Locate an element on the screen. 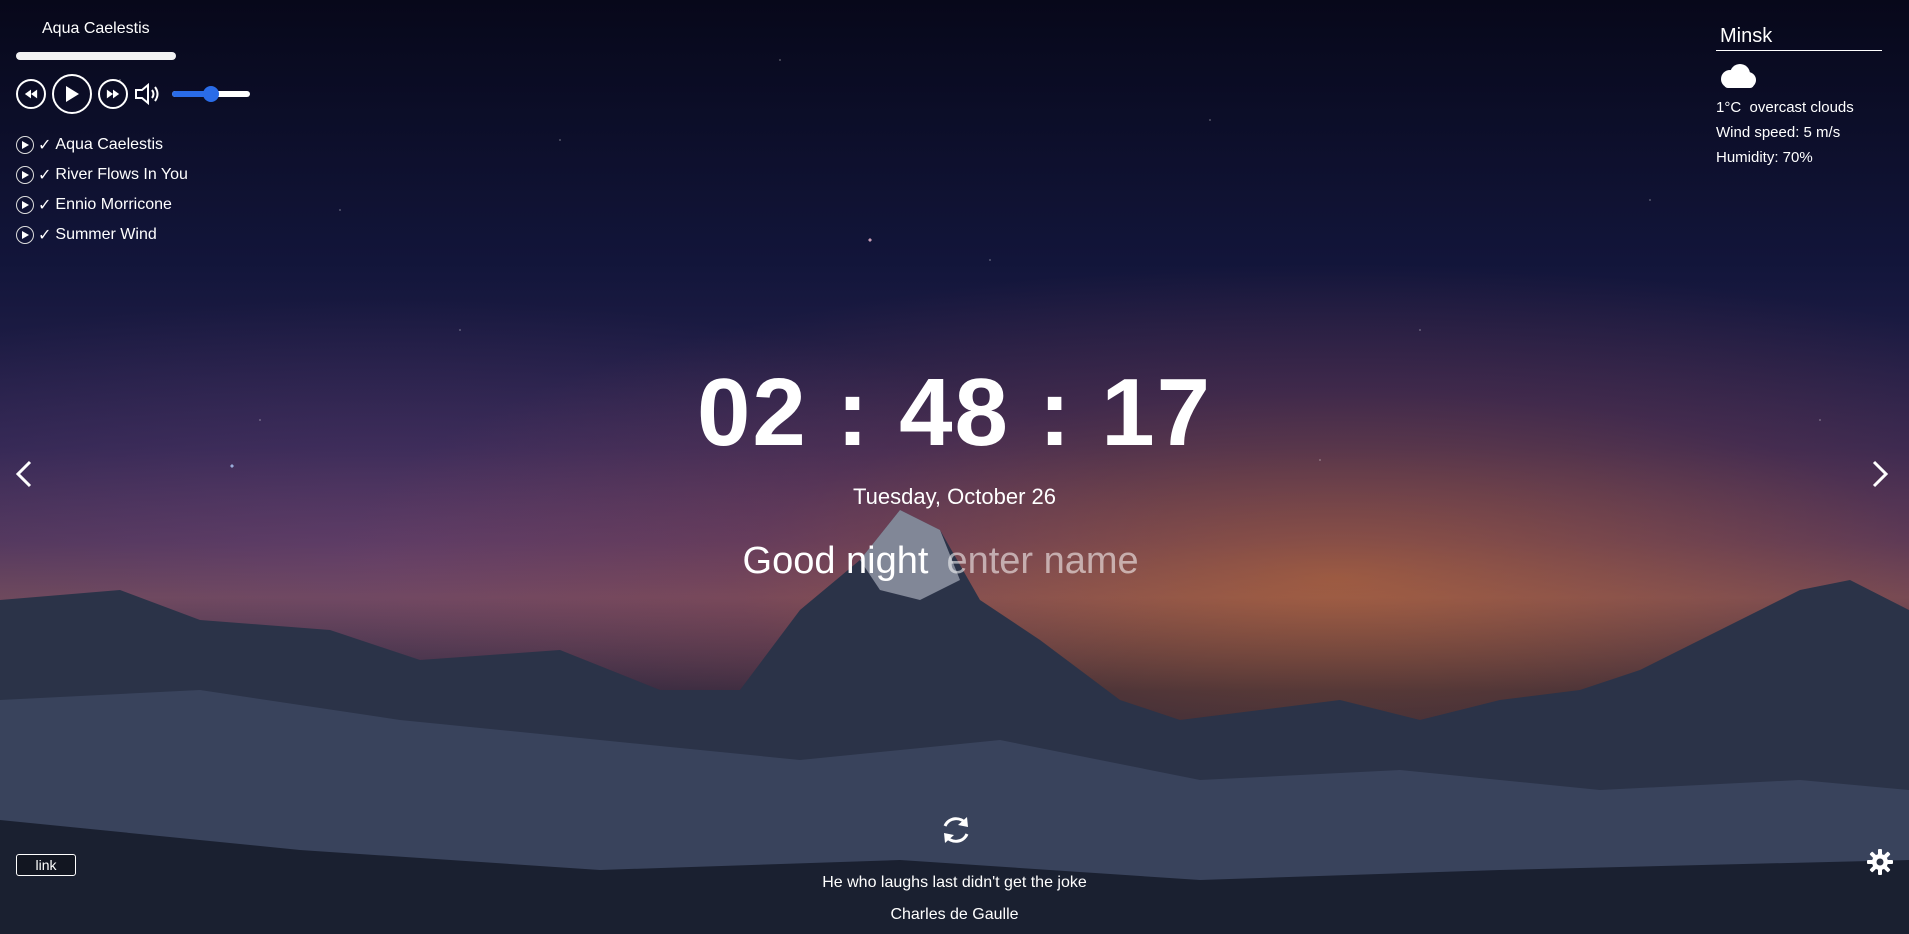 The width and height of the screenshot is (1909, 934). playlist-item: ✓ River Flows In You is located at coordinates (146, 175).